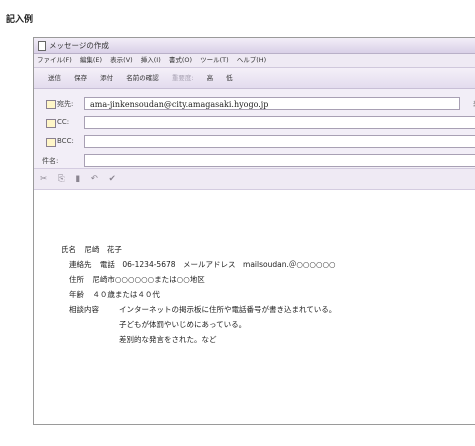 The height and width of the screenshot is (446, 475). I want to click on menu-edit: 編集(E), so click(91, 60).